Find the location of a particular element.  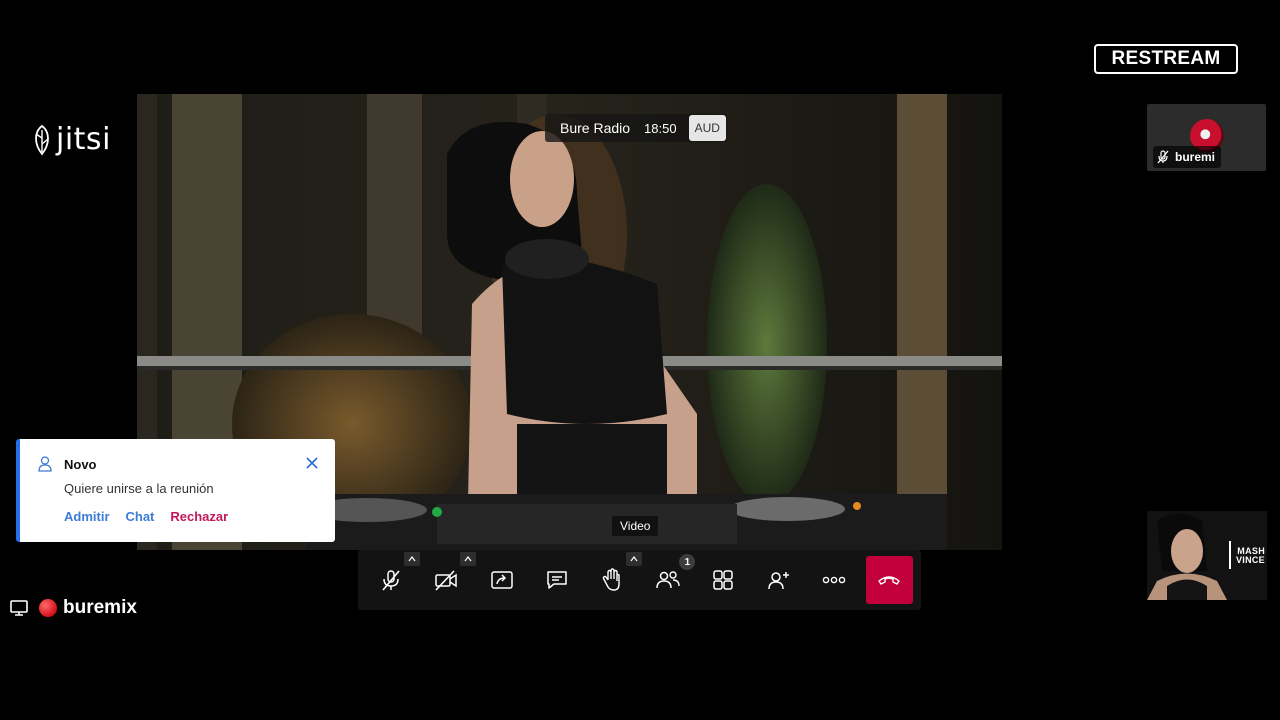

participant-nametag: buremi is located at coordinates (1187, 157).